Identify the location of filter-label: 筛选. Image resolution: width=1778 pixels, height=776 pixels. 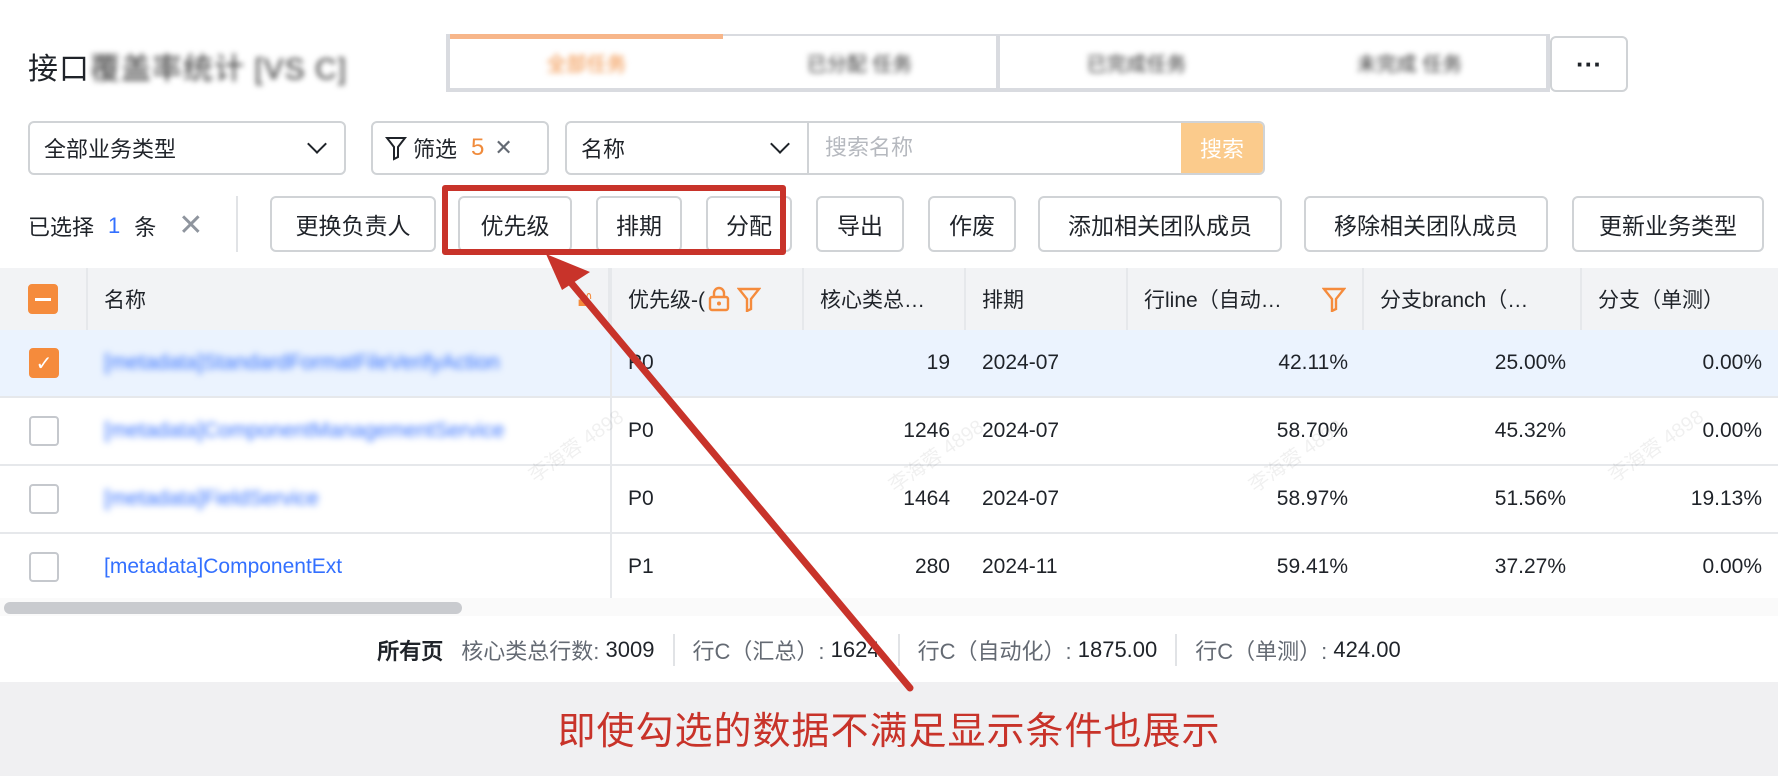
(435, 149).